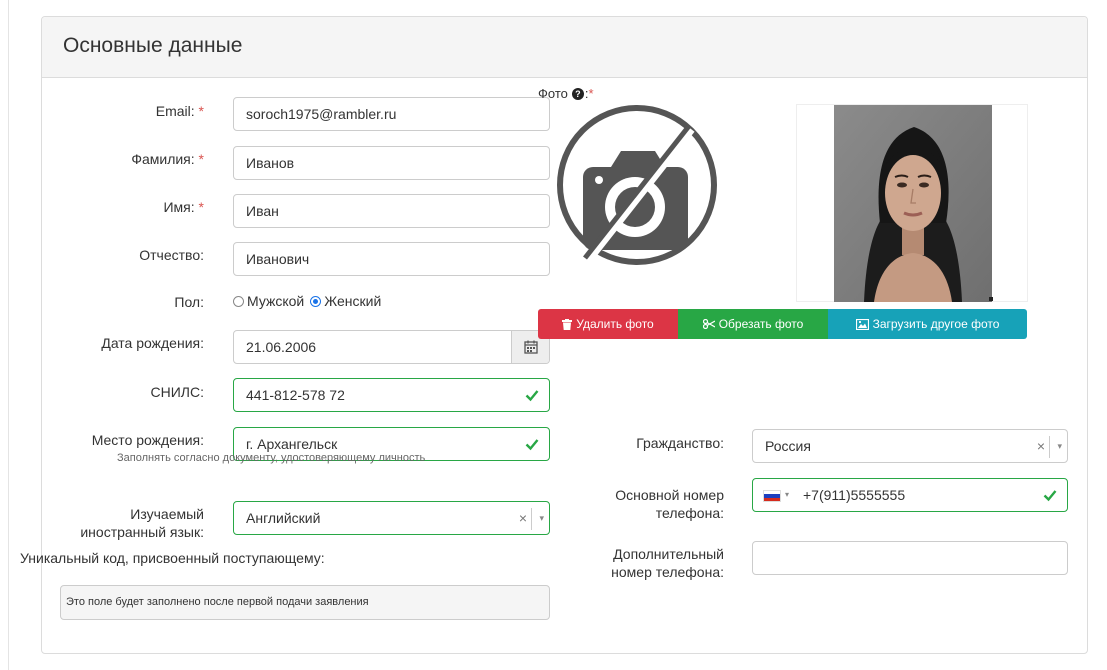 The width and height of the screenshot is (1107, 670). Describe the element at coordinates (175, 111) in the screenshot. I see `email-label-text: Email:` at that location.